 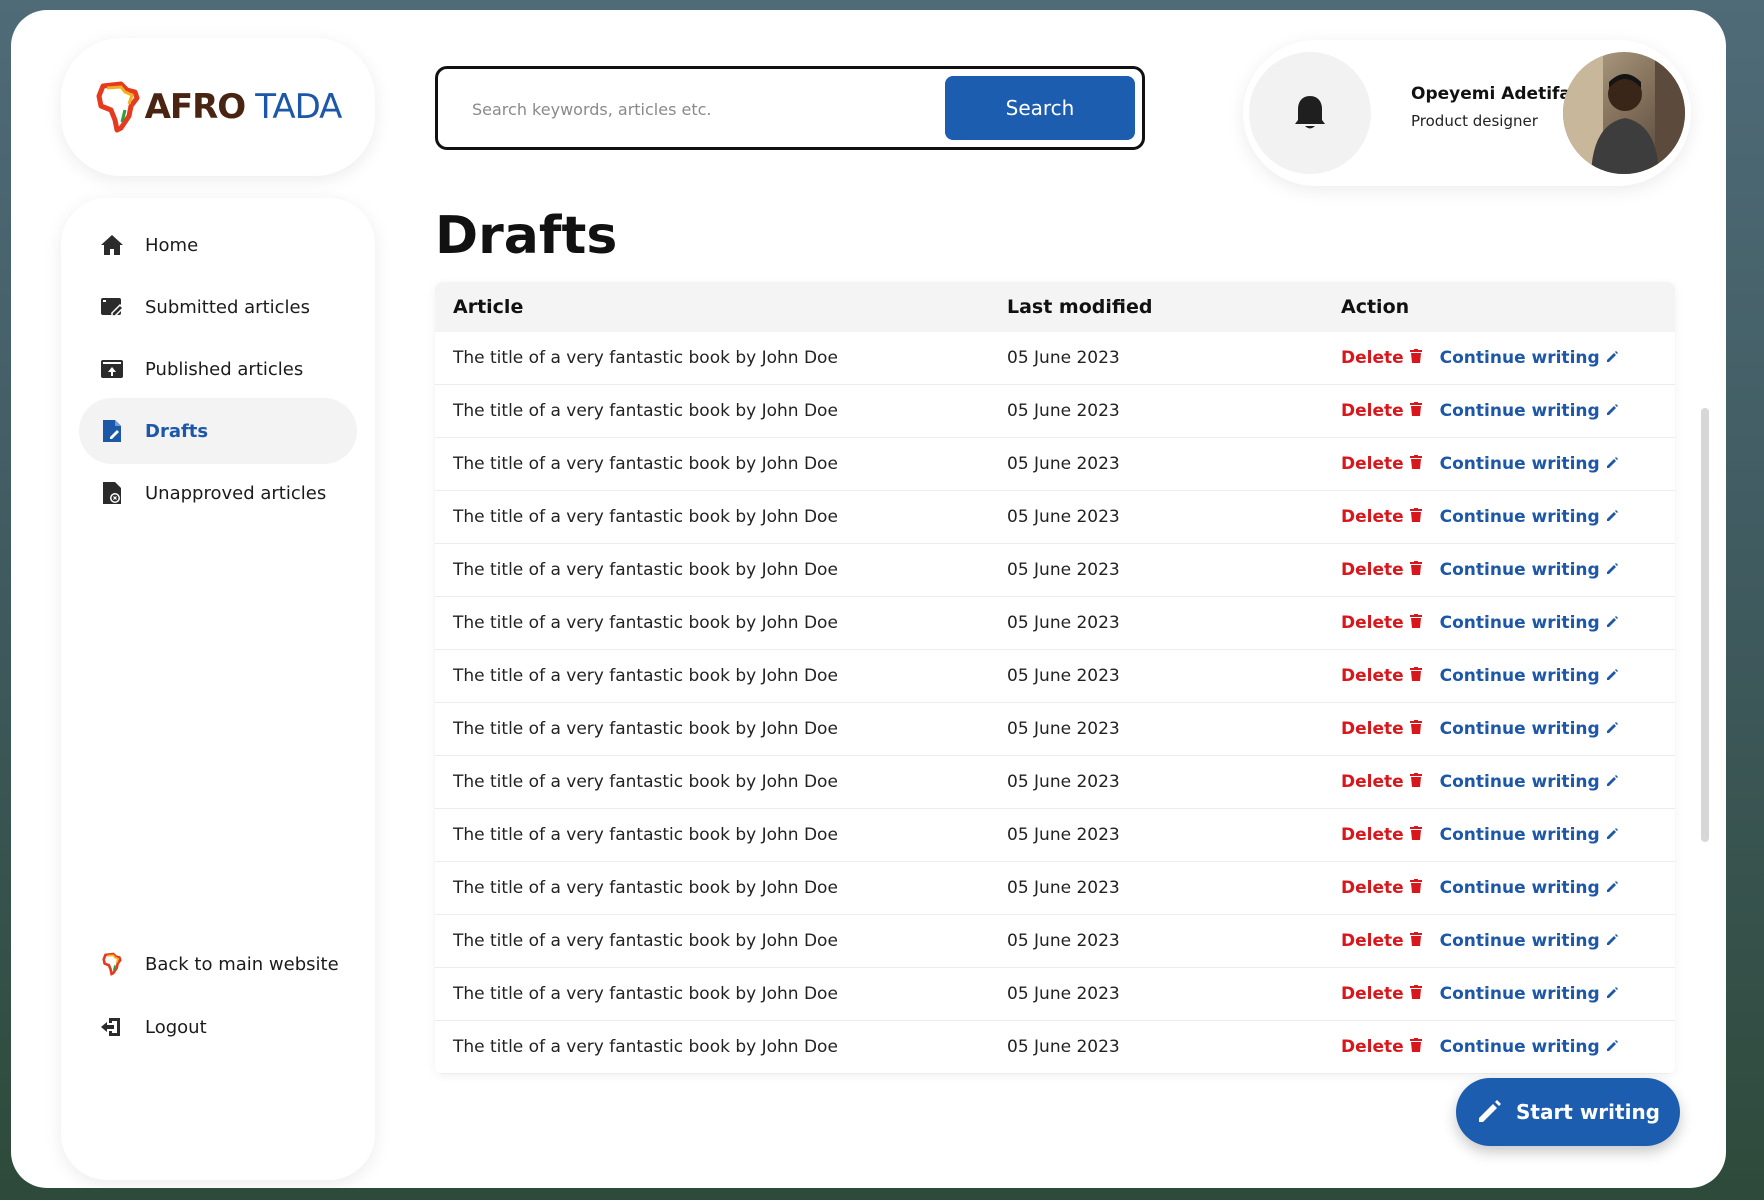 I want to click on notifications-button, so click(x=1310, y=113).